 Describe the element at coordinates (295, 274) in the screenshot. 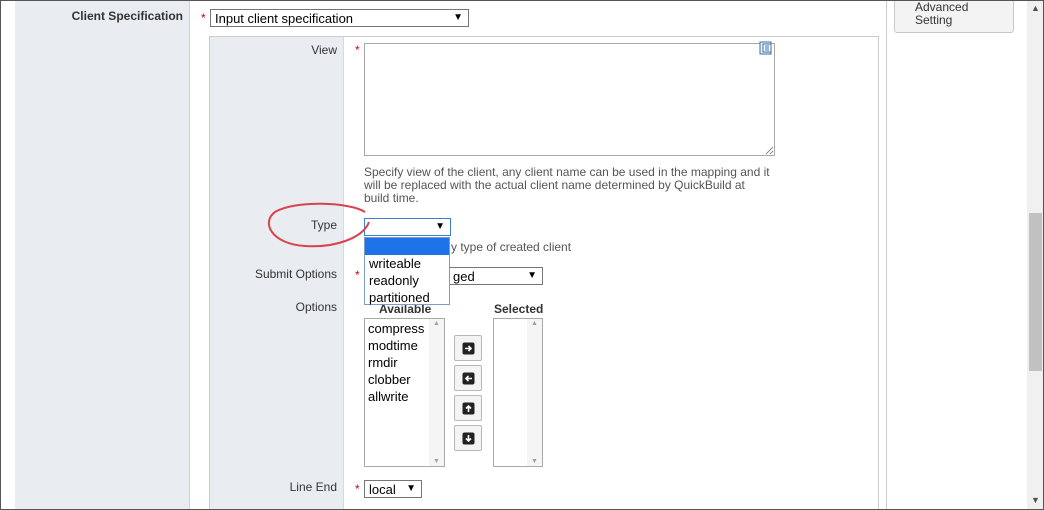

I see `submit-options-label: Submit Options` at that location.